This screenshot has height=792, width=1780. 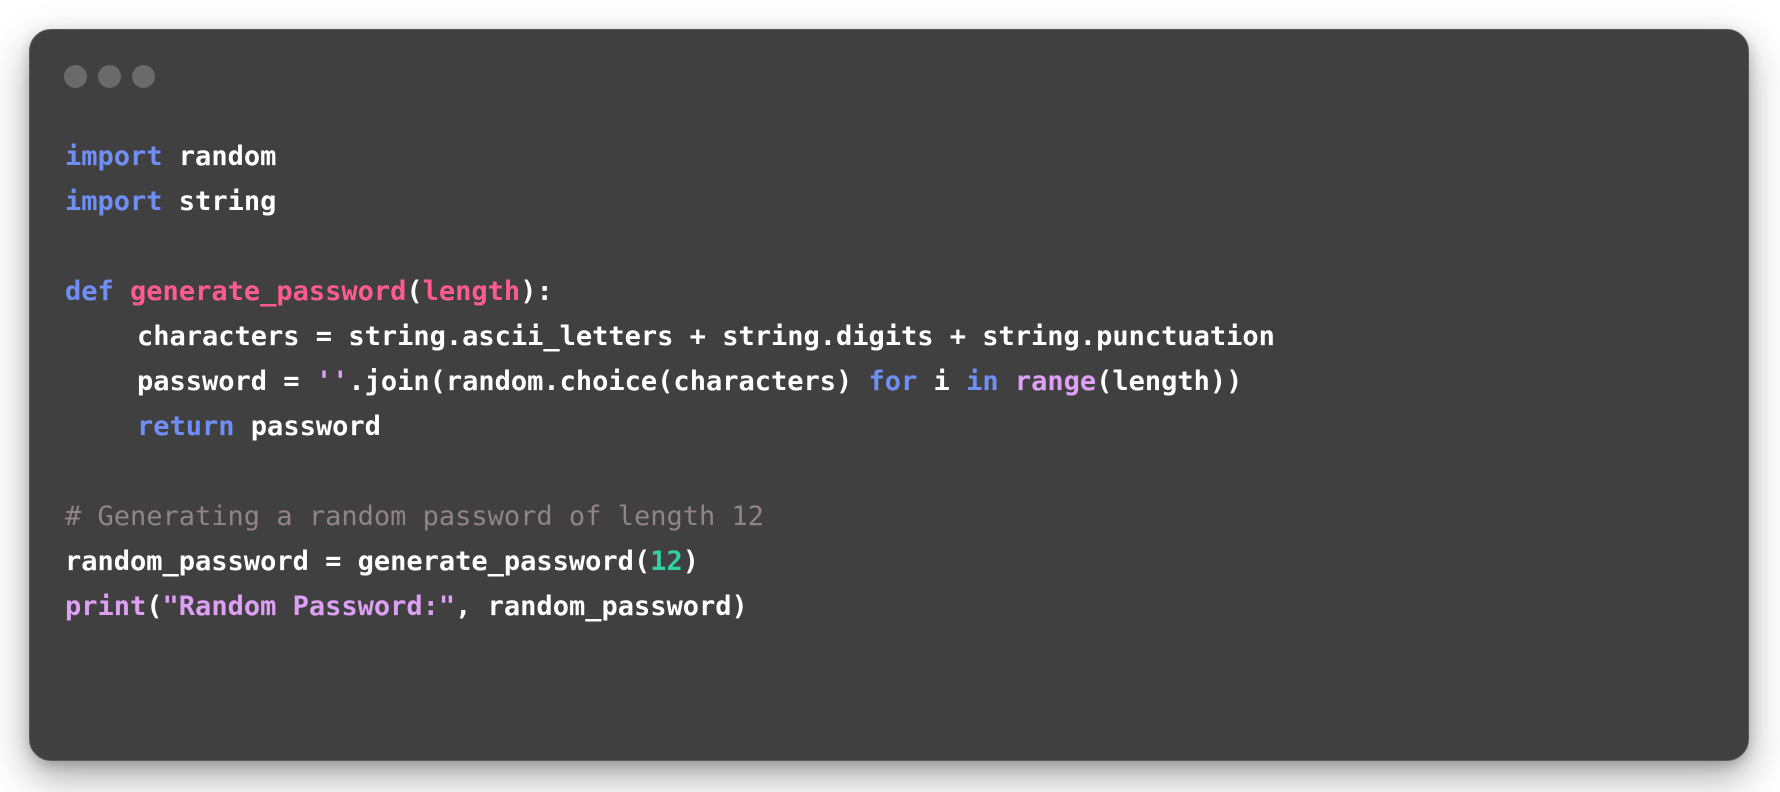 What do you see at coordinates (942, 381) in the screenshot?
I see `code-token: i` at bounding box center [942, 381].